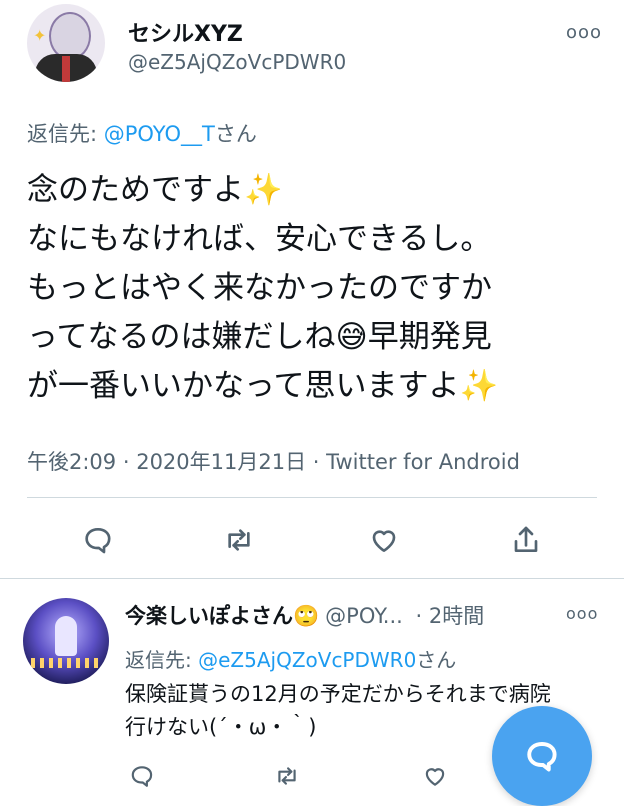  I want to click on avatar-face, so click(70, 36).